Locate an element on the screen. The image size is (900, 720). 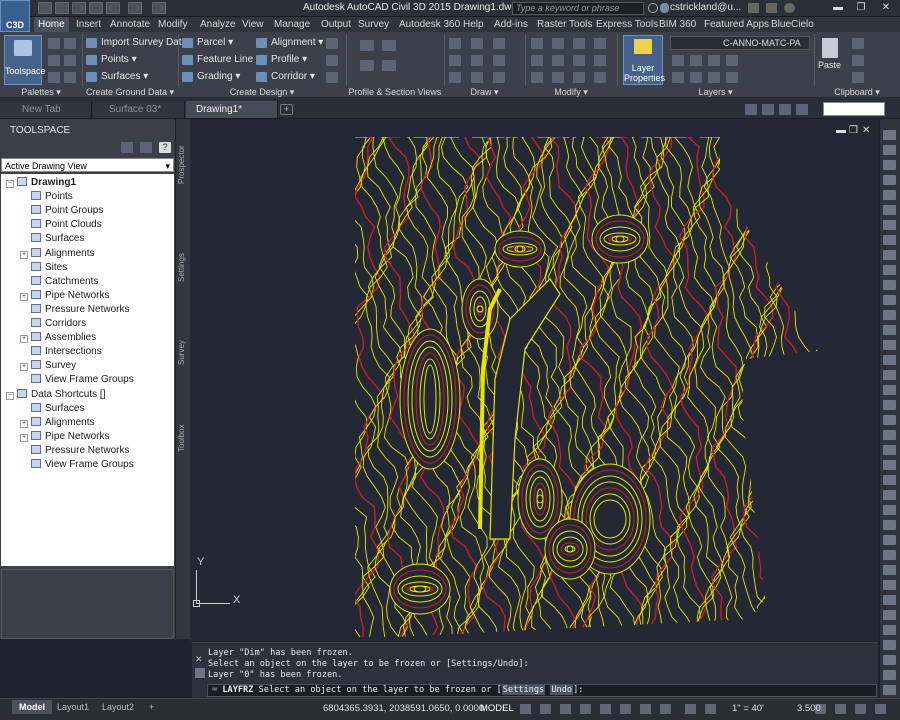
help-icon: ? is located at coordinates (165, 147).